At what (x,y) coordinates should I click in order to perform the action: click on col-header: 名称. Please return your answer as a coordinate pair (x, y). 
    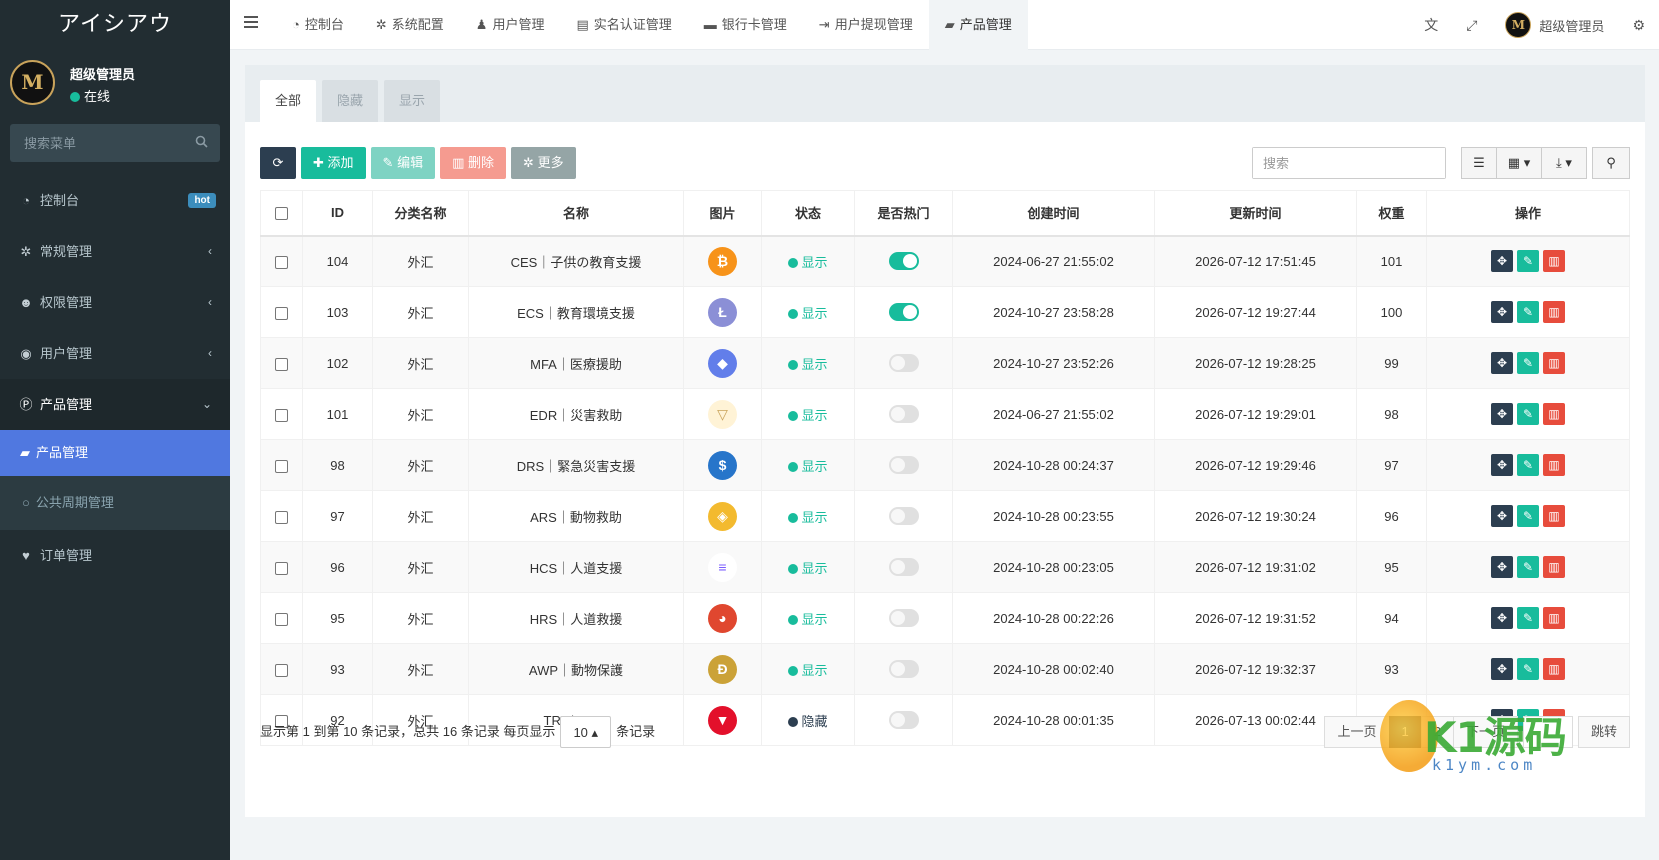
    Looking at the image, I should click on (576, 213).